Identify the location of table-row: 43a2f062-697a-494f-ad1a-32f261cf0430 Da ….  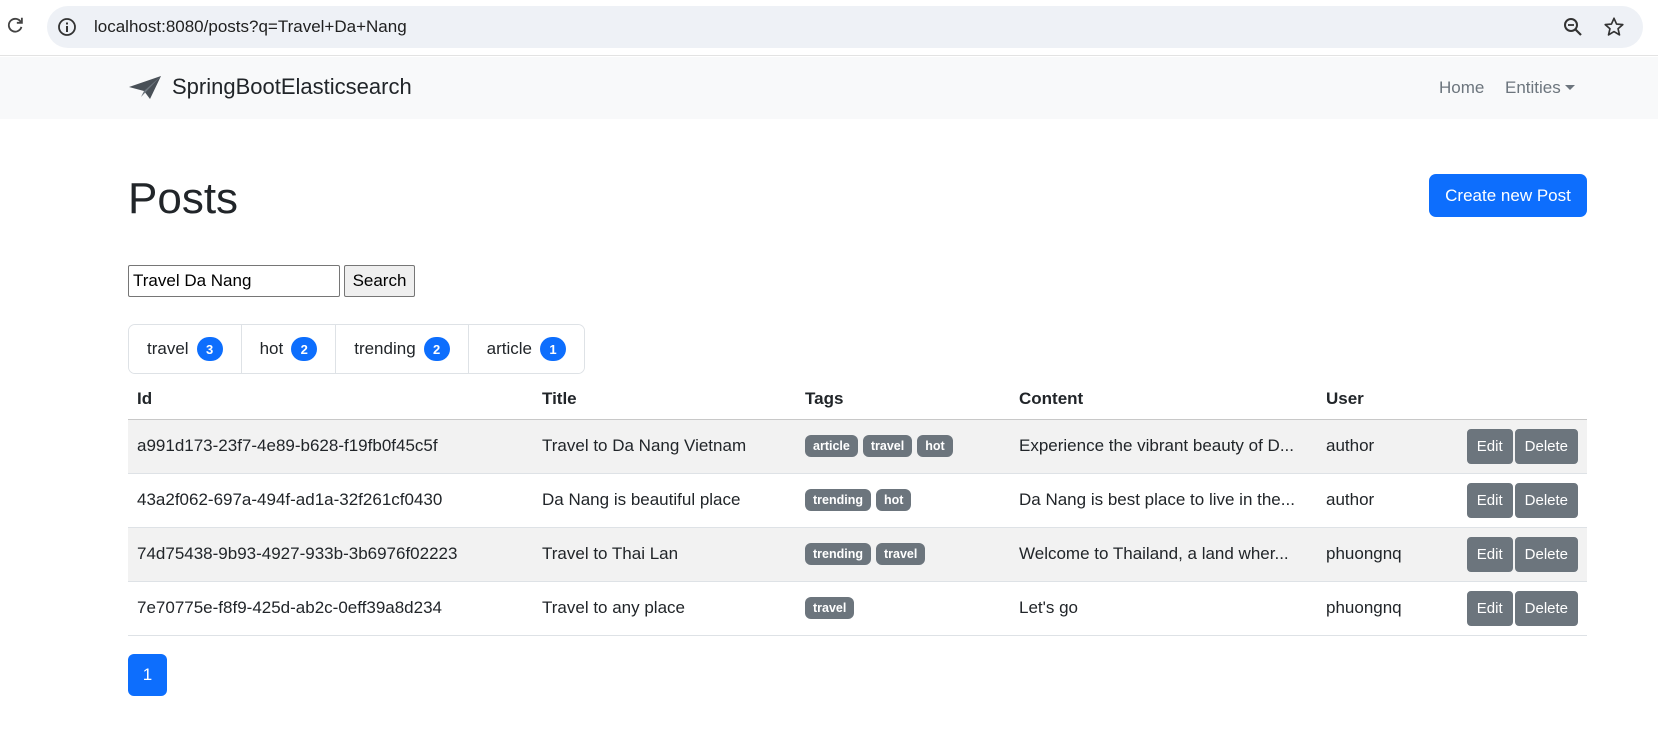
(857, 500).